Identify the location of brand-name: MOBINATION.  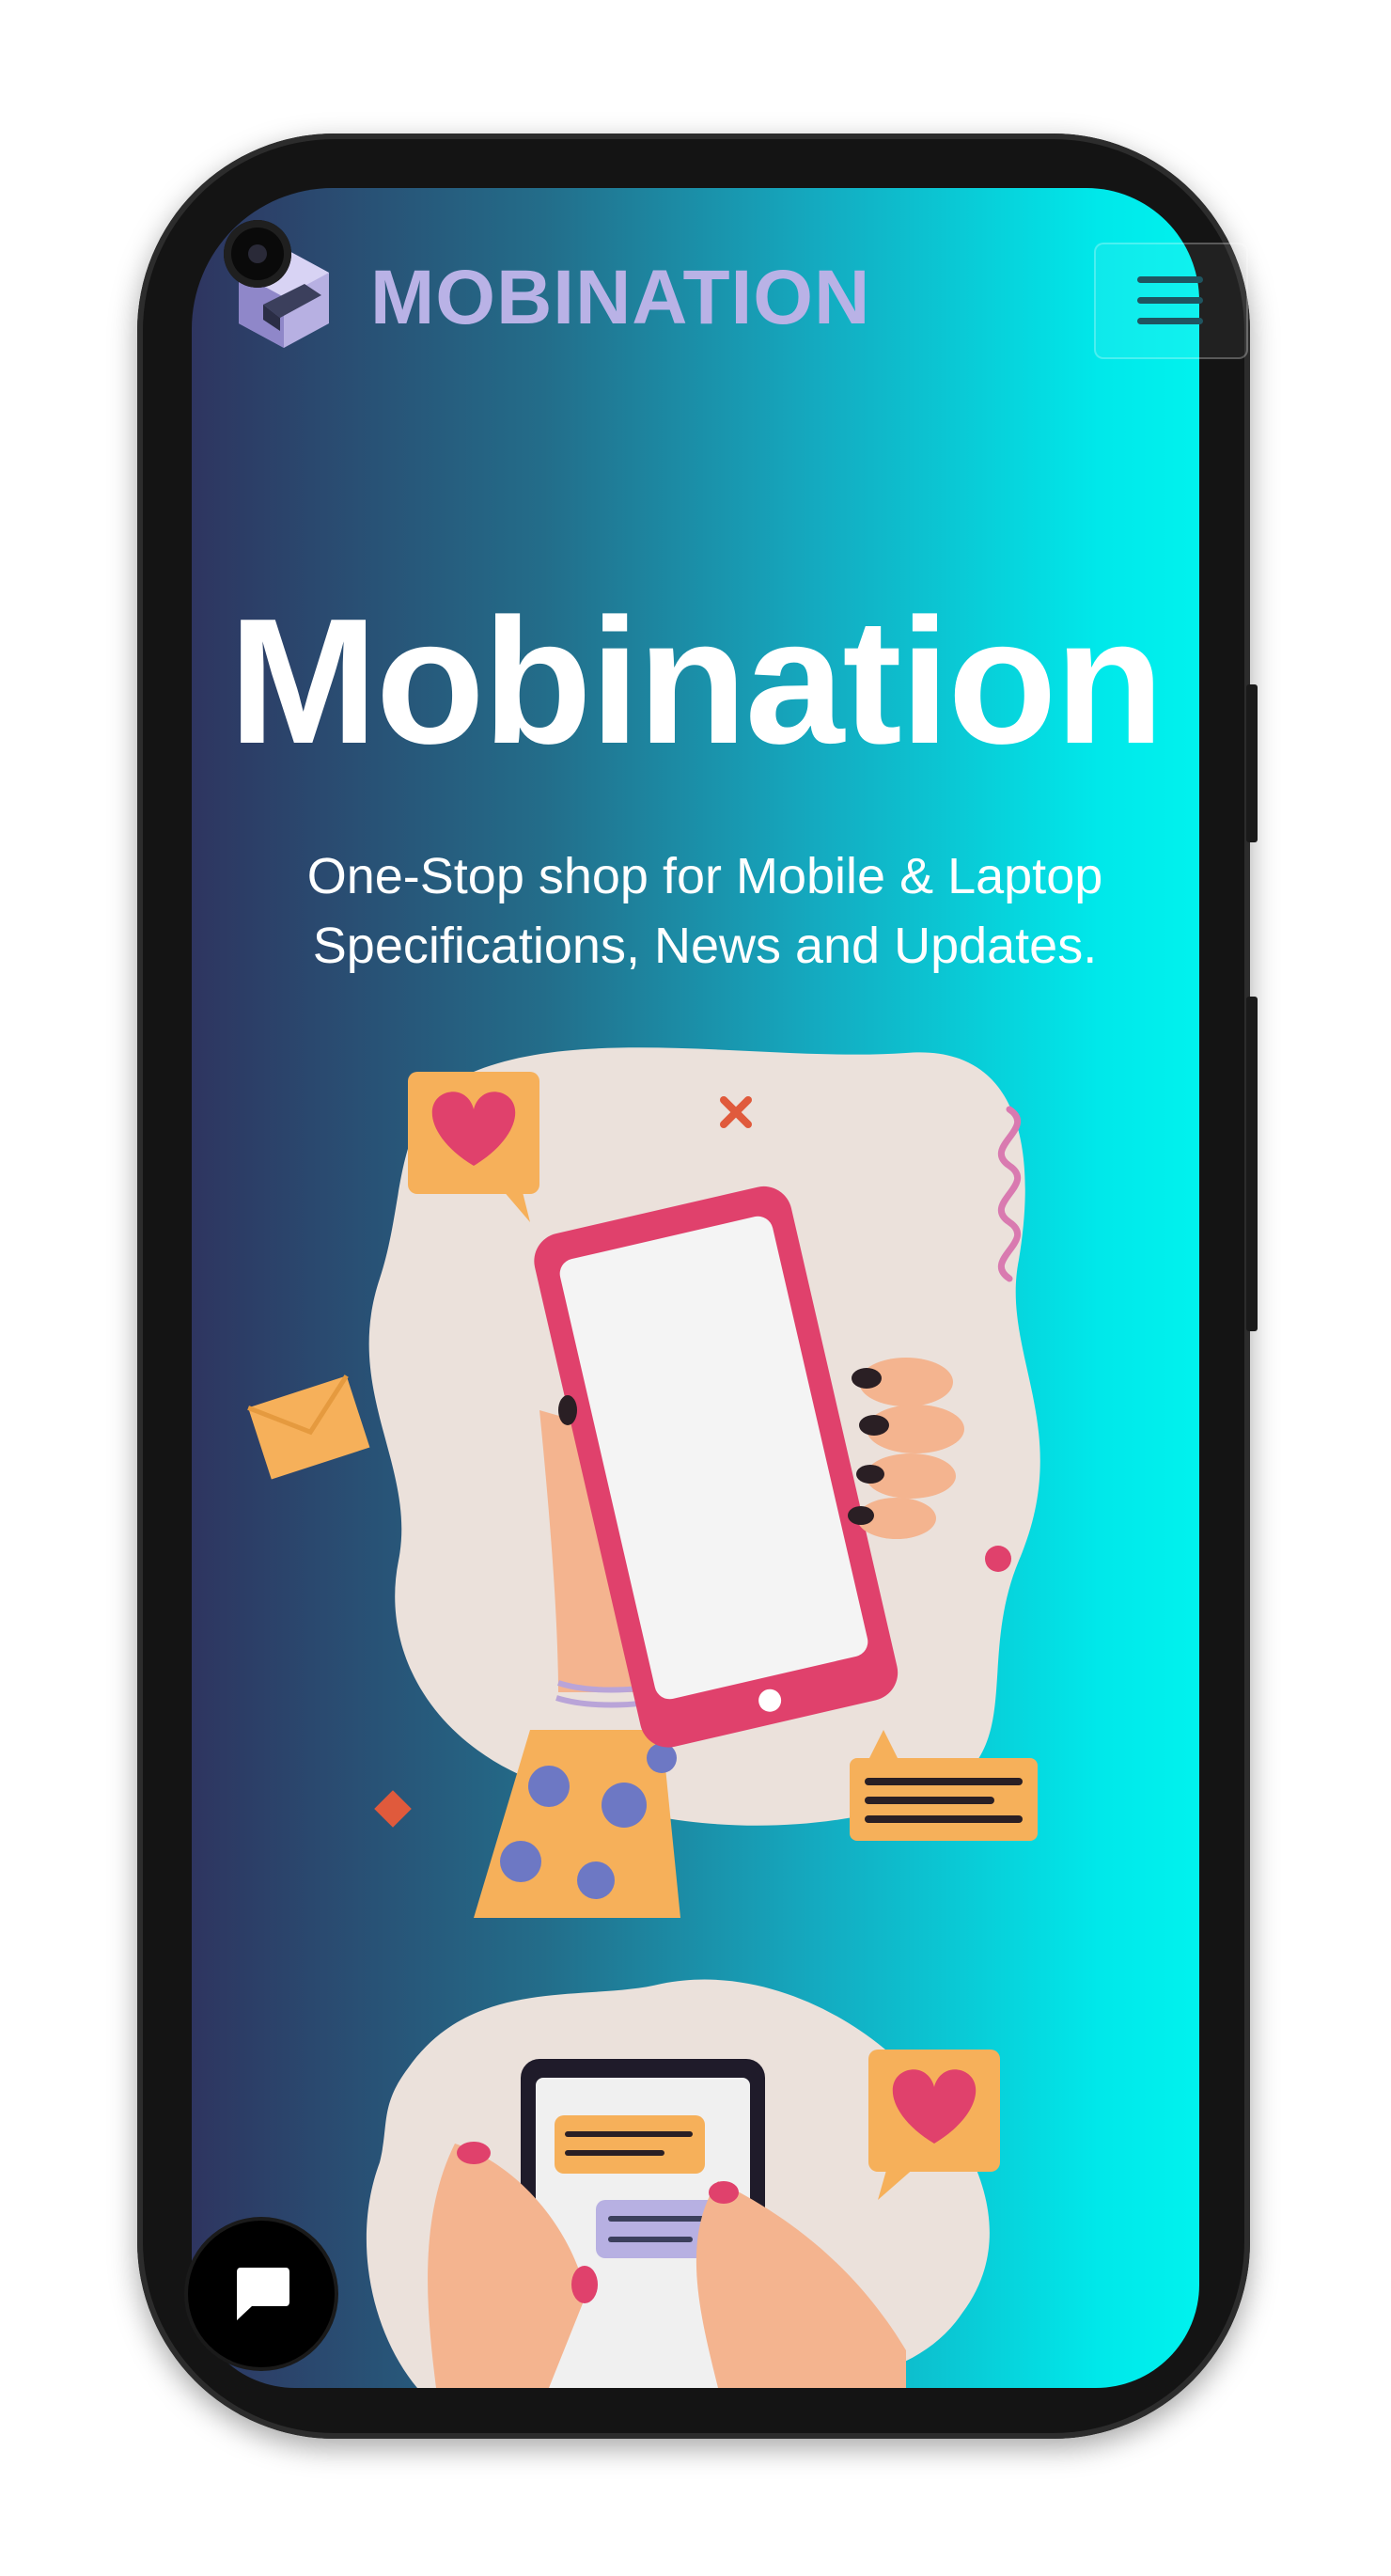
(620, 298).